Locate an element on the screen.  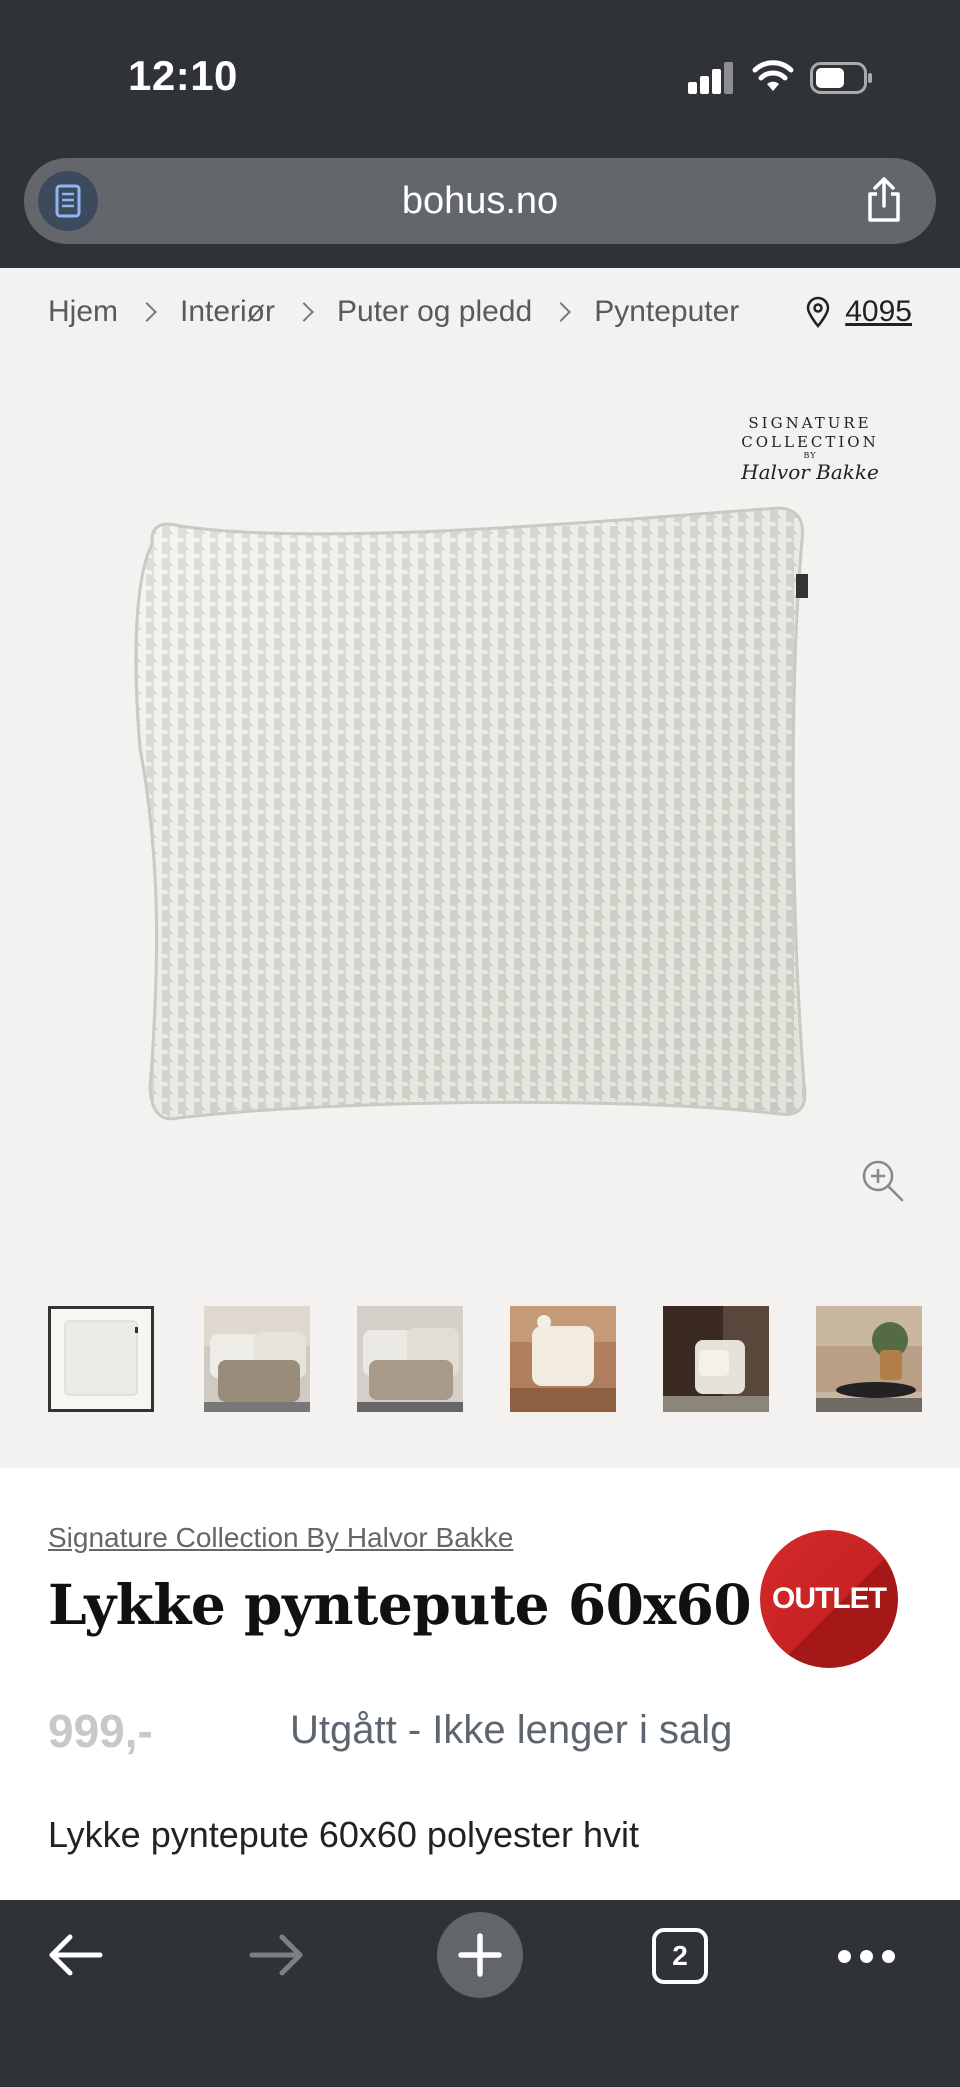
forward-arrow-icon is located at coordinates (277, 1955).